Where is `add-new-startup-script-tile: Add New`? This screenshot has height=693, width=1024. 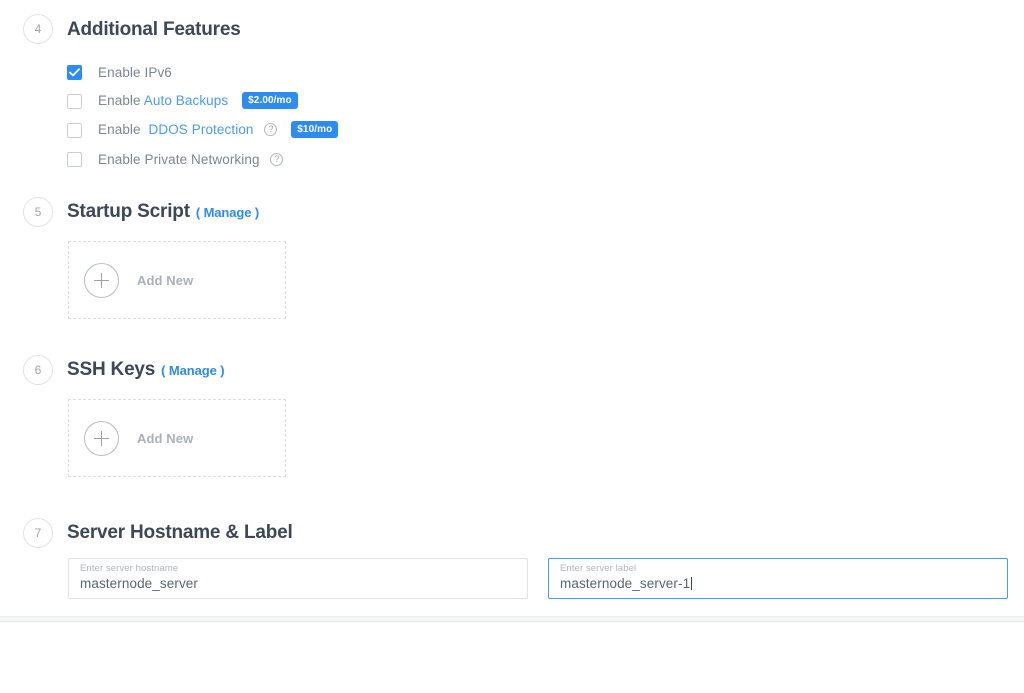 add-new-startup-script-tile: Add New is located at coordinates (177, 280).